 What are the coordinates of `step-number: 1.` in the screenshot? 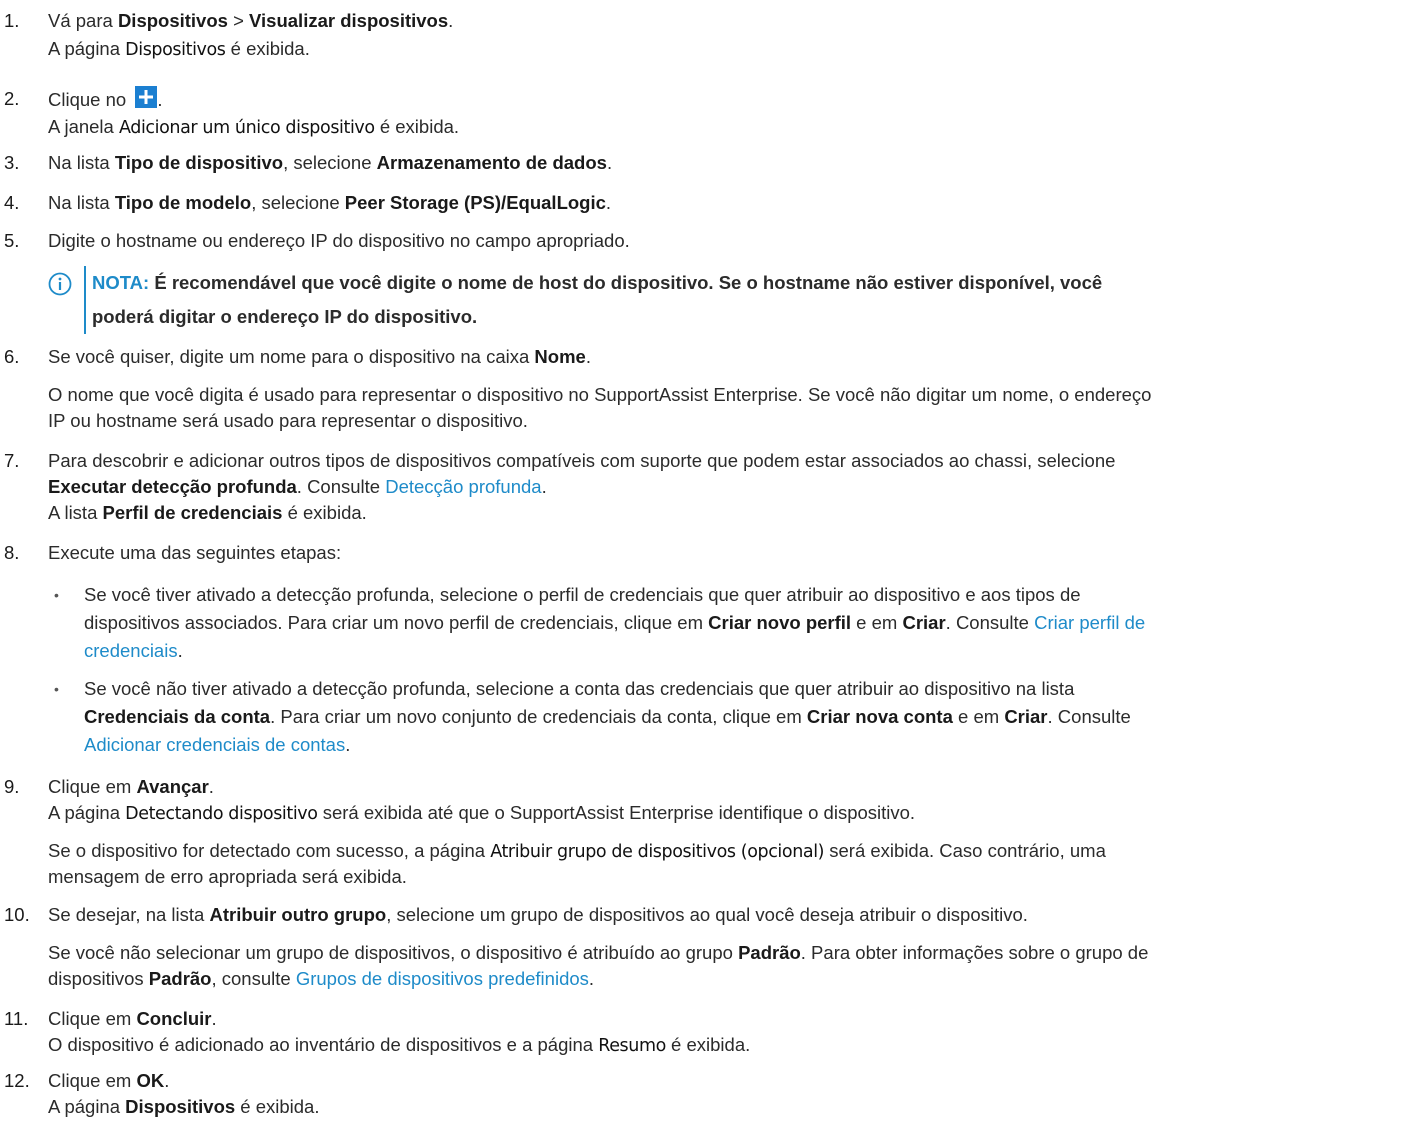 It's located at (12, 20).